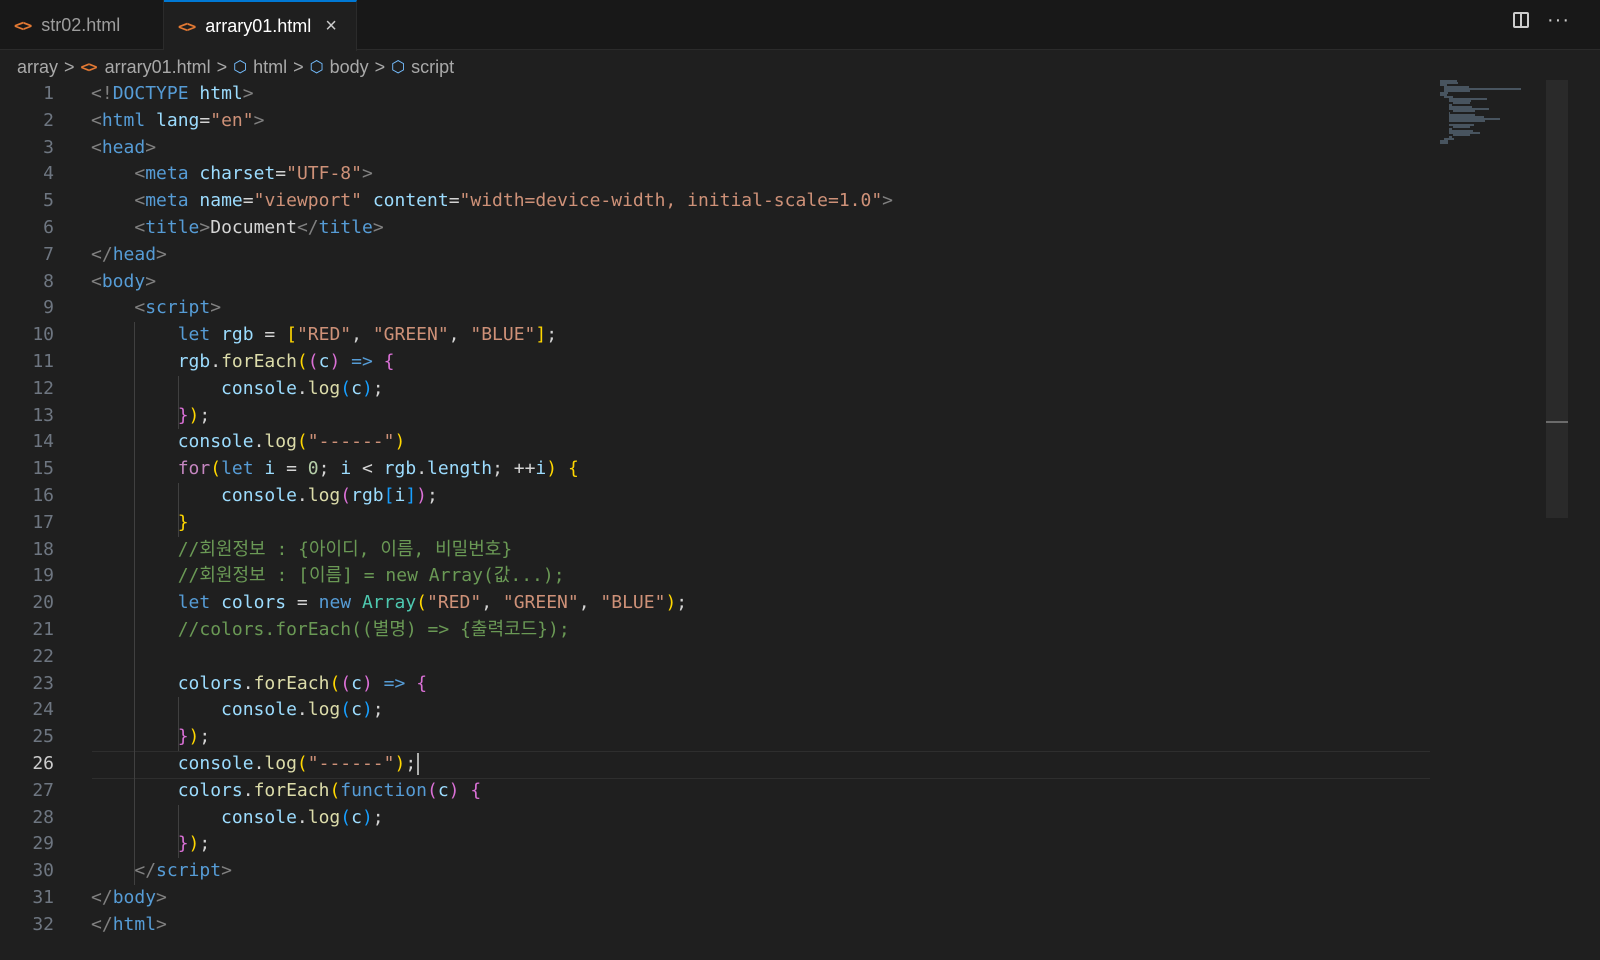 The width and height of the screenshot is (1600, 960). Describe the element at coordinates (248, 442) in the screenshot. I see `line-code: console.log("------")` at that location.